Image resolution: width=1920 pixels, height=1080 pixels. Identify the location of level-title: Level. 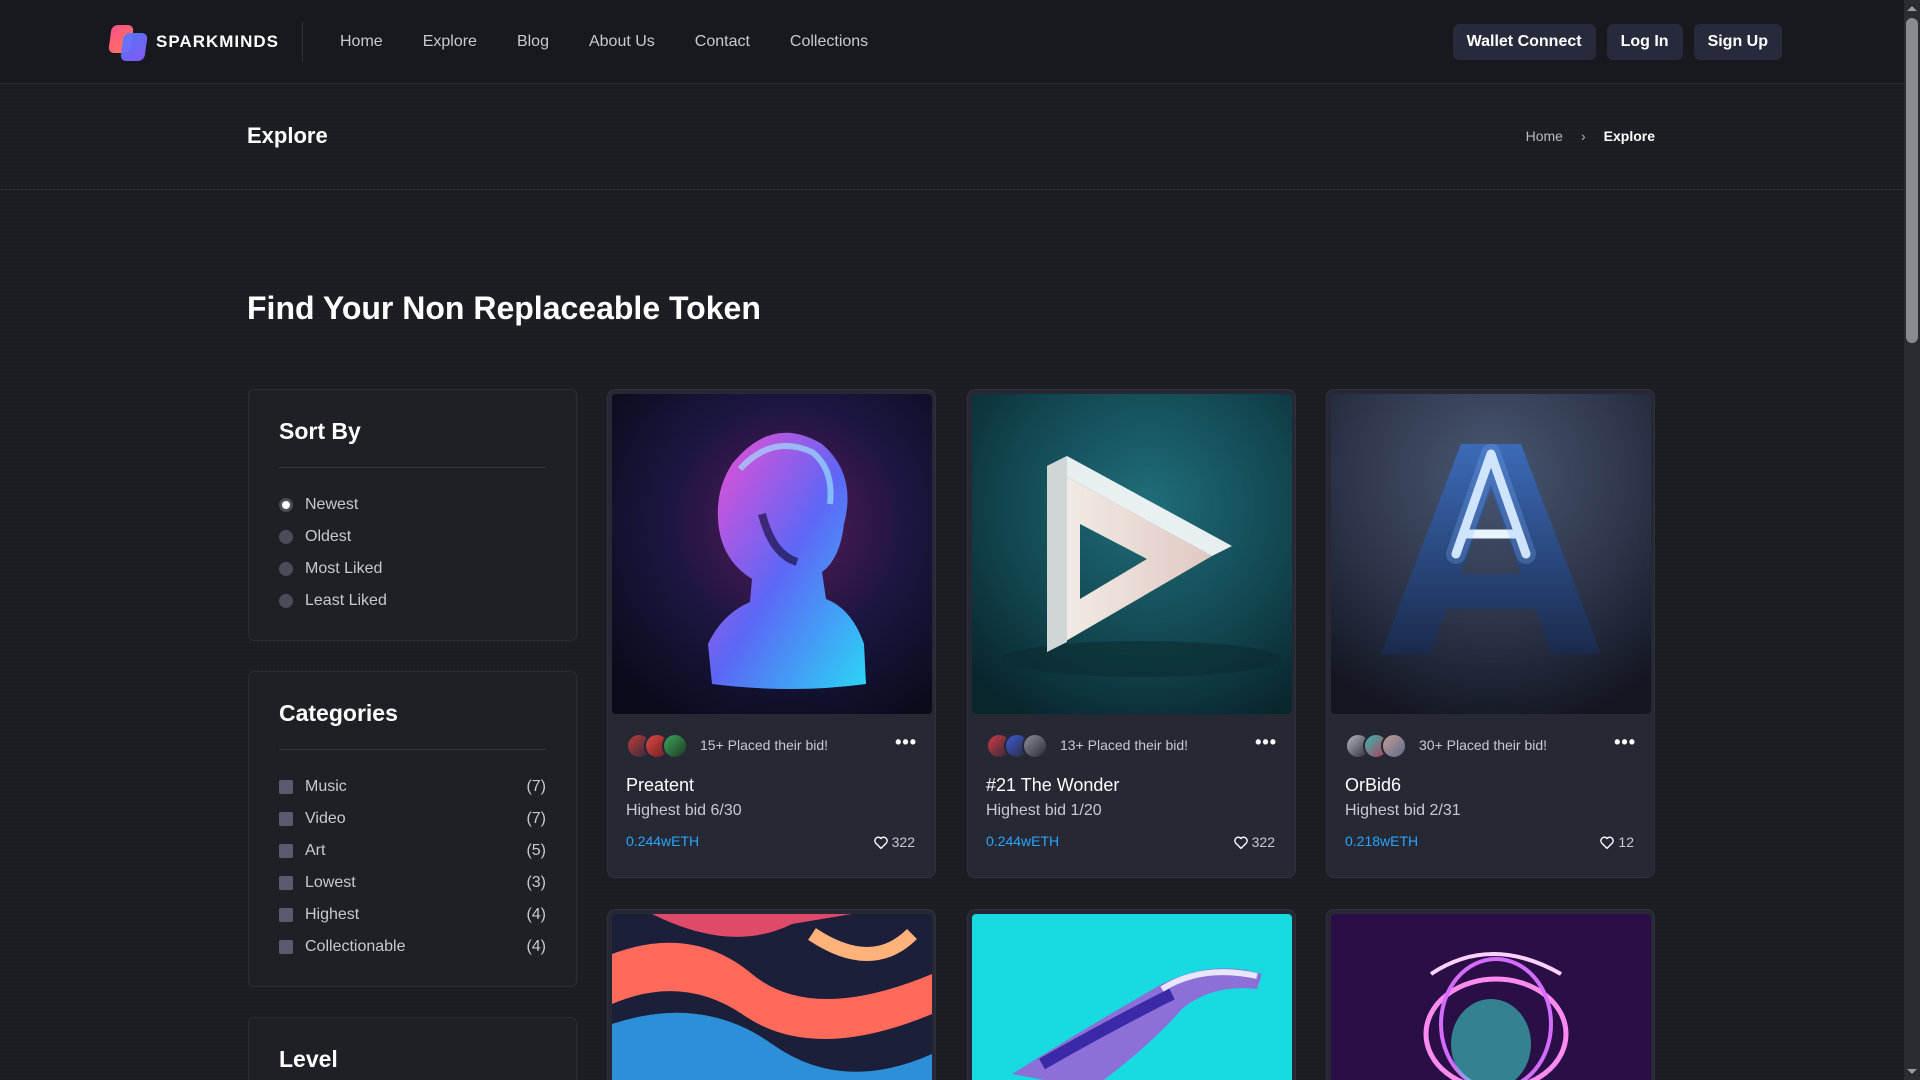
(308, 1059).